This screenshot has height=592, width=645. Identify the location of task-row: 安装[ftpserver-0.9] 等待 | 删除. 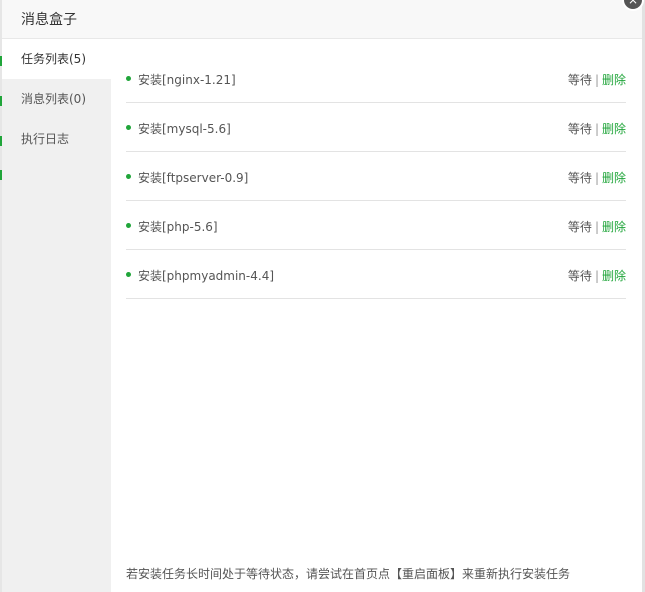
(376, 176).